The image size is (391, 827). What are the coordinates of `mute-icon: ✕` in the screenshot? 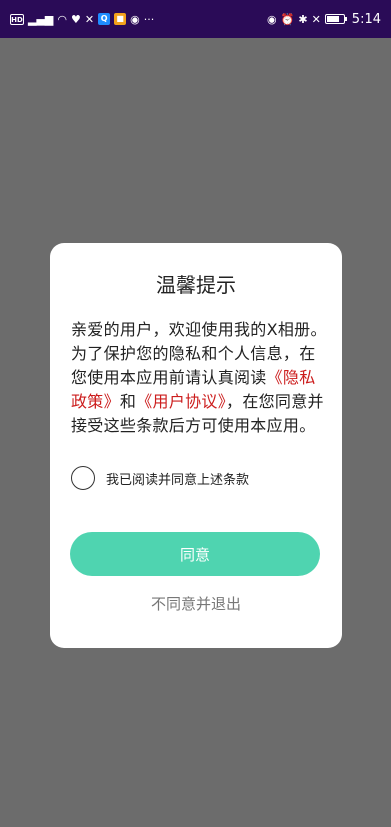 It's located at (316, 19).